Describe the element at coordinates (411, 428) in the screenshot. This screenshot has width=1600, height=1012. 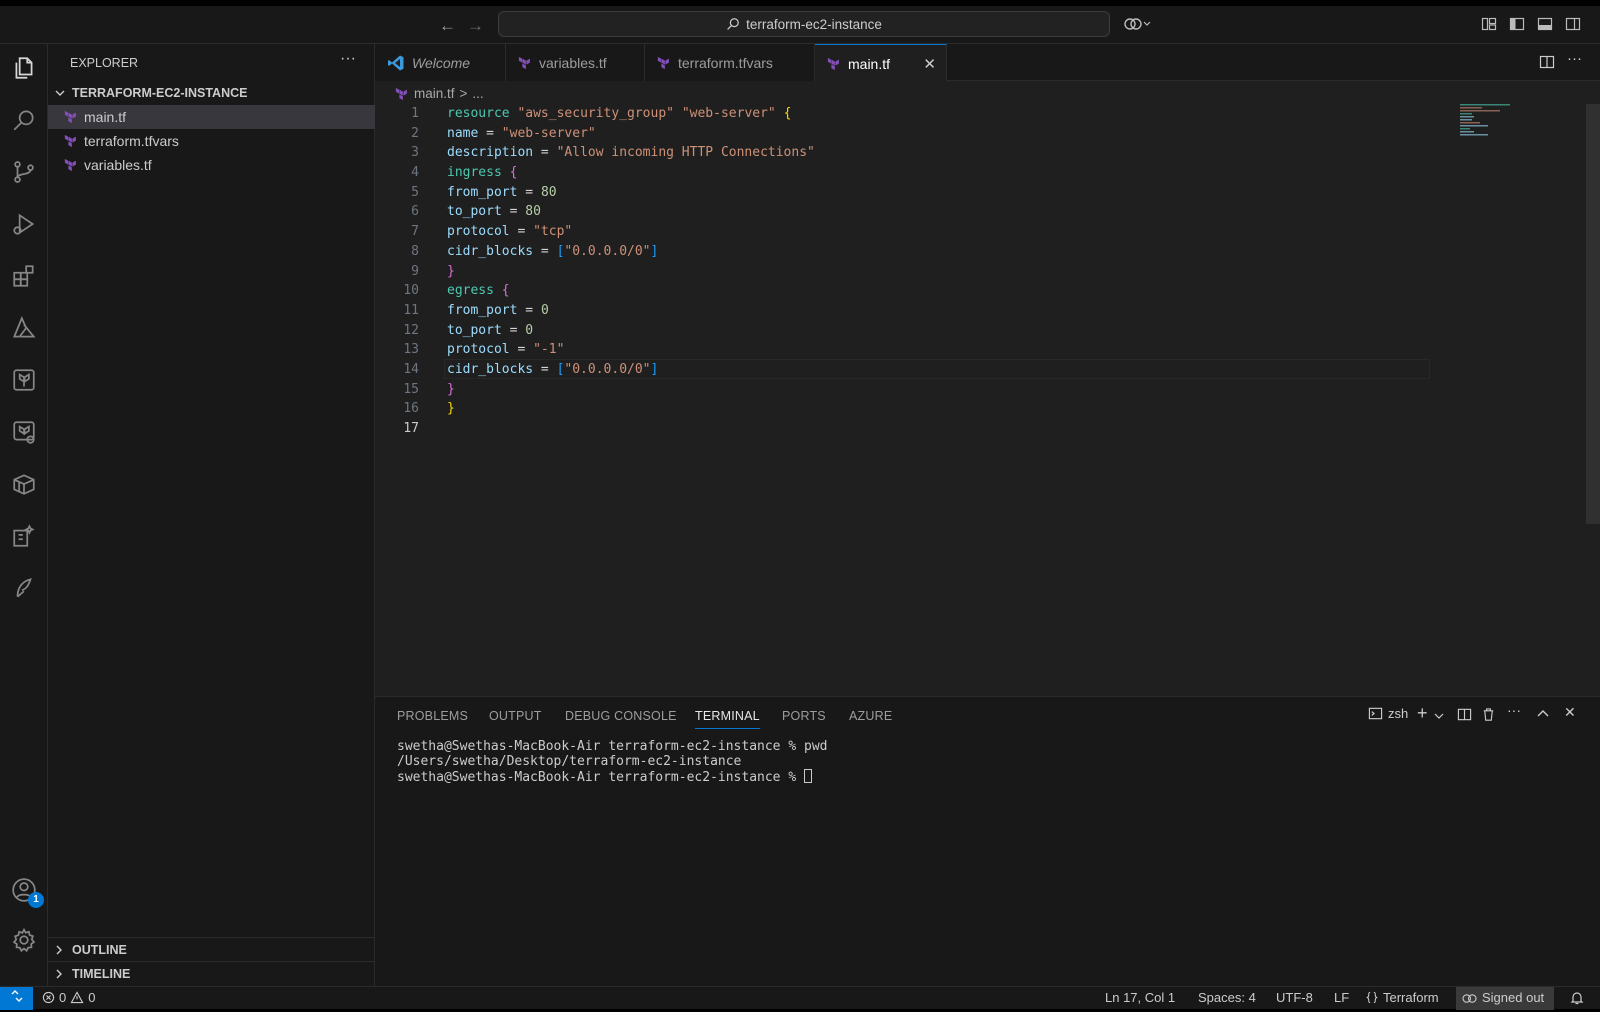
I see `line-number: 17` at that location.